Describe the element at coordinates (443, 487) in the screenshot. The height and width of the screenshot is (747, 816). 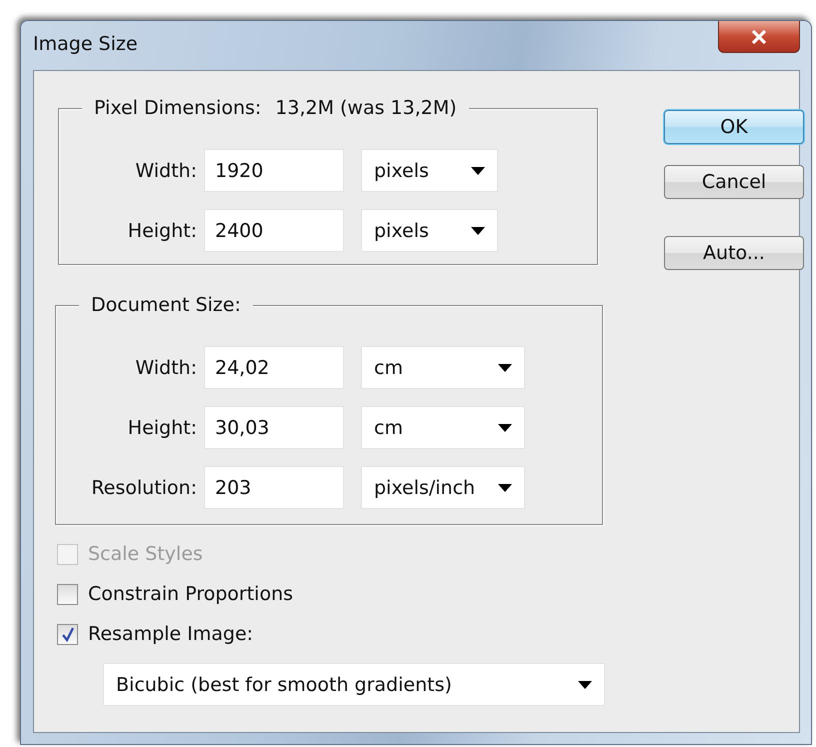
I see `dropdown: pixels/inch` at that location.